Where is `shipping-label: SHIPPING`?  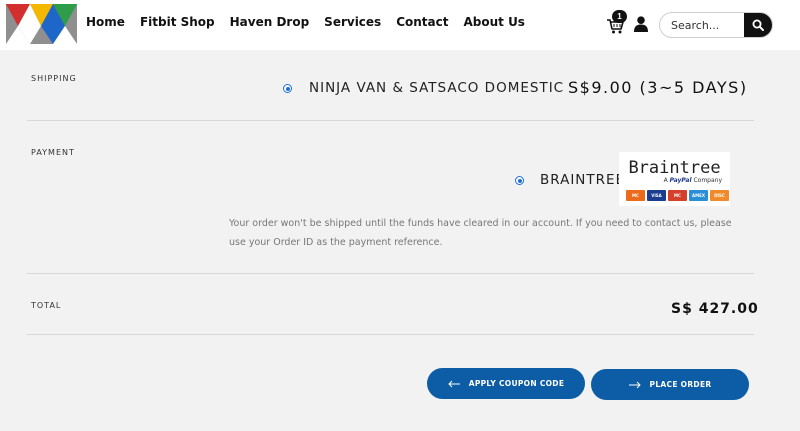
shipping-label: SHIPPING is located at coordinates (54, 78).